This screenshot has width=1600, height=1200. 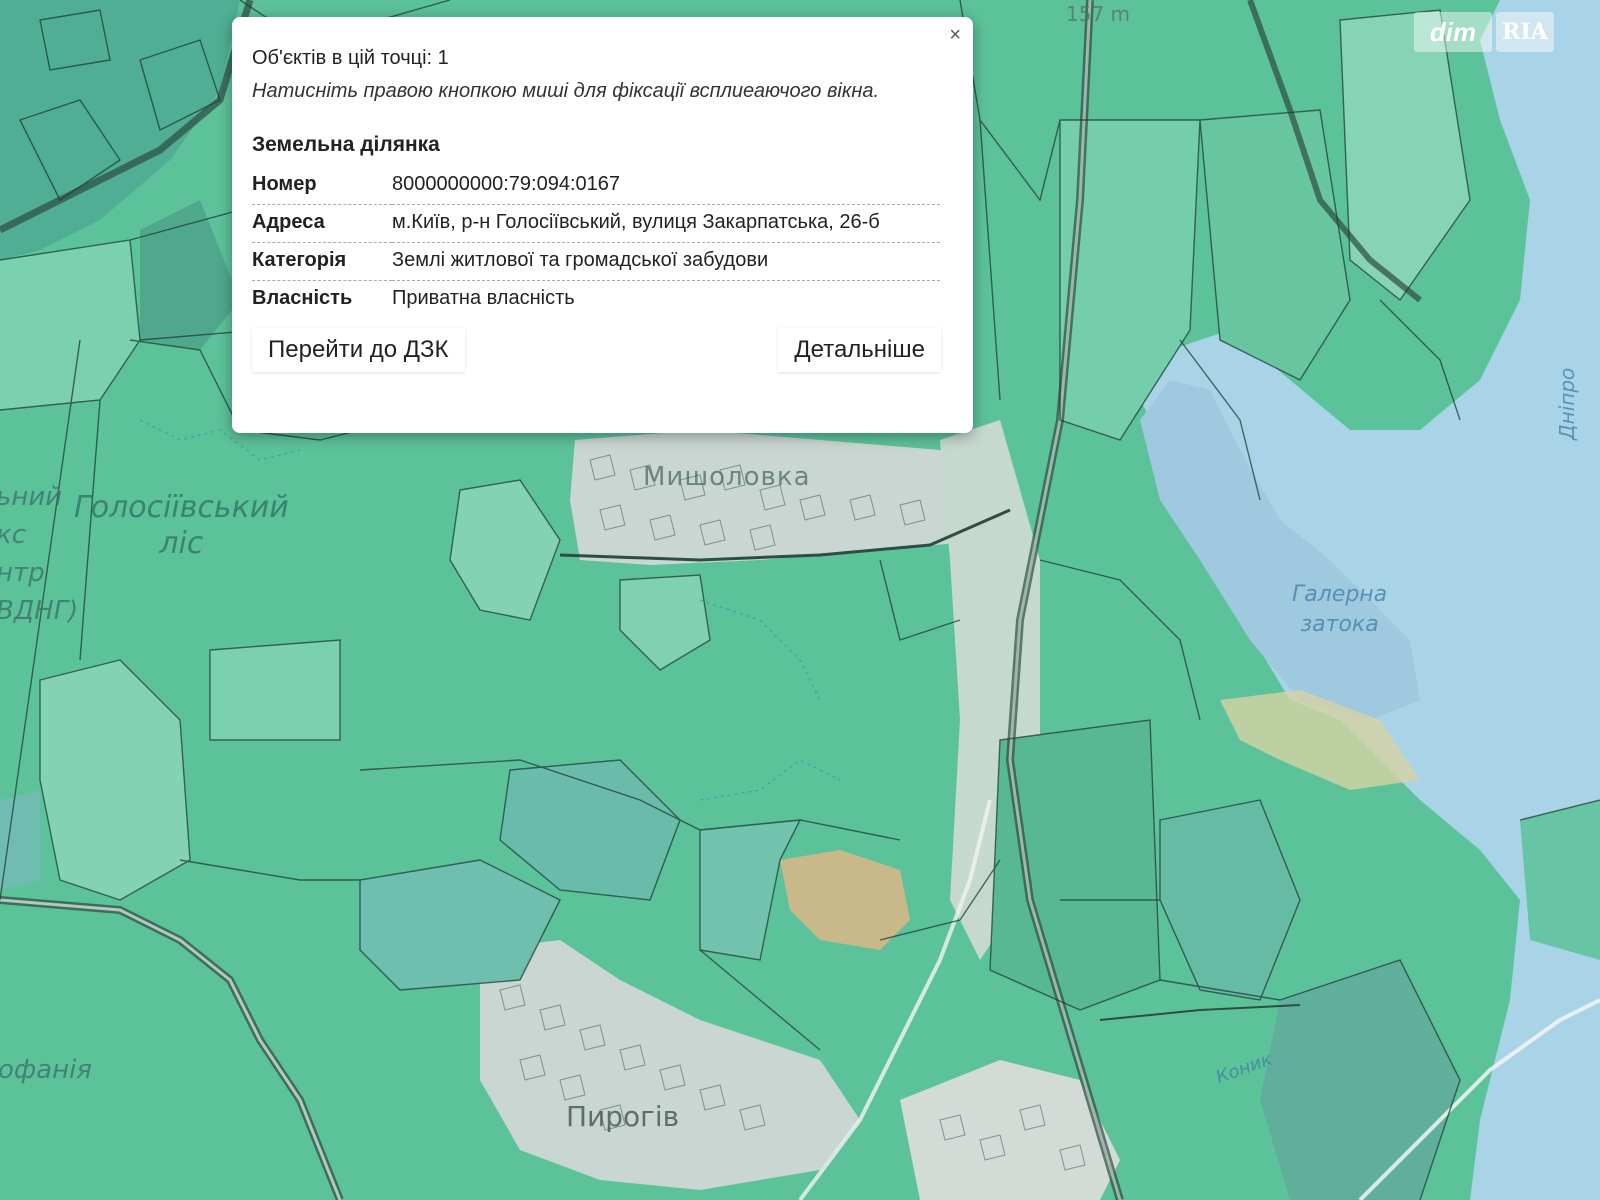 What do you see at coordinates (859, 350) in the screenshot?
I see `details-button: Детальніше` at bounding box center [859, 350].